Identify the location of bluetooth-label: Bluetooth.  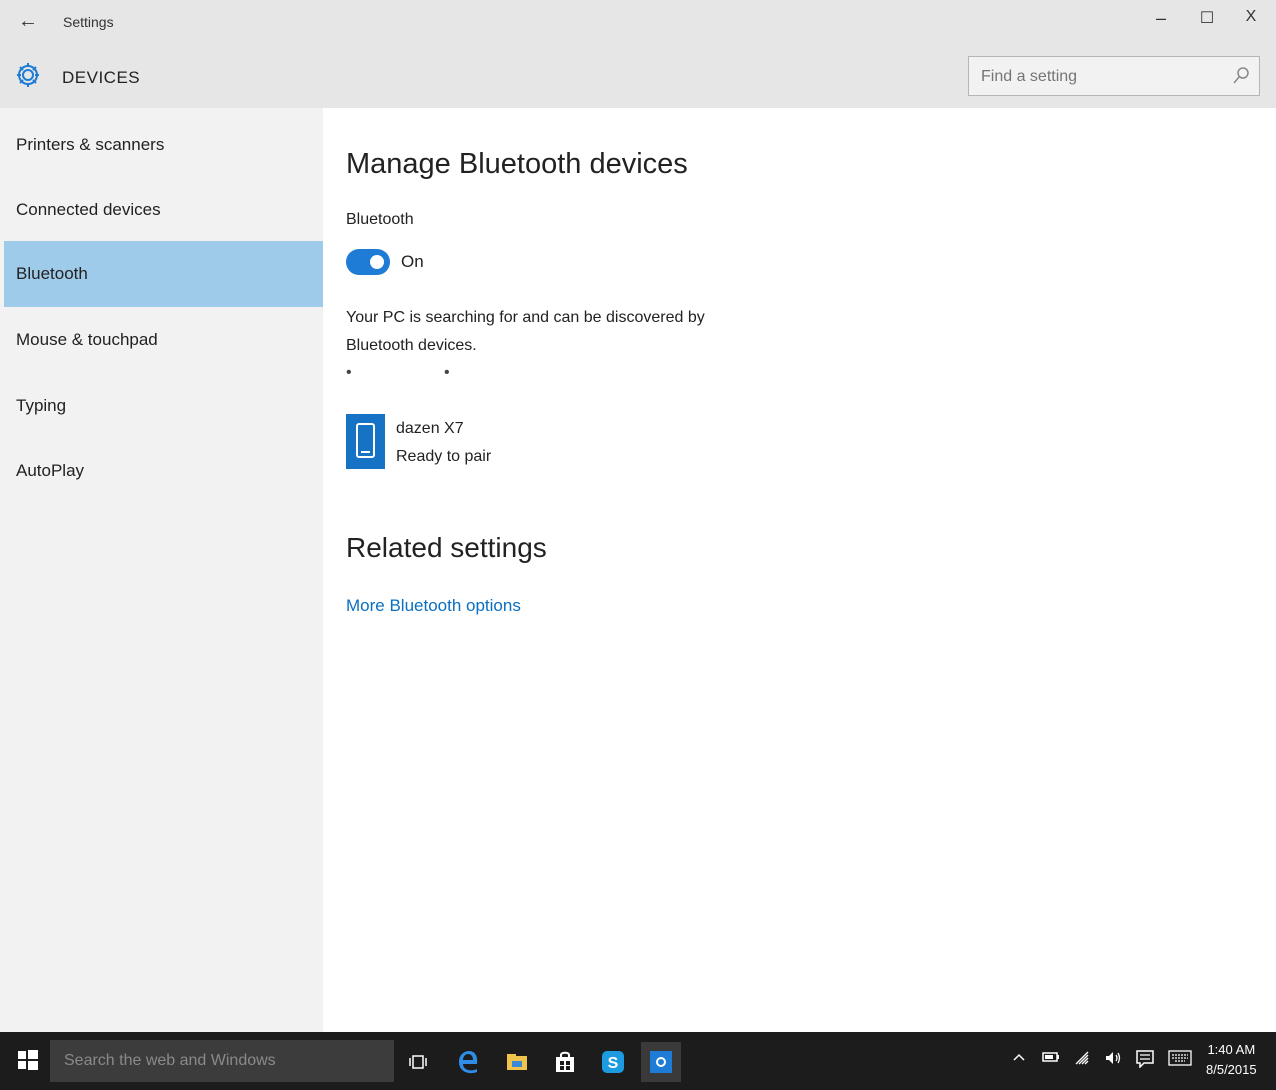
(380, 219).